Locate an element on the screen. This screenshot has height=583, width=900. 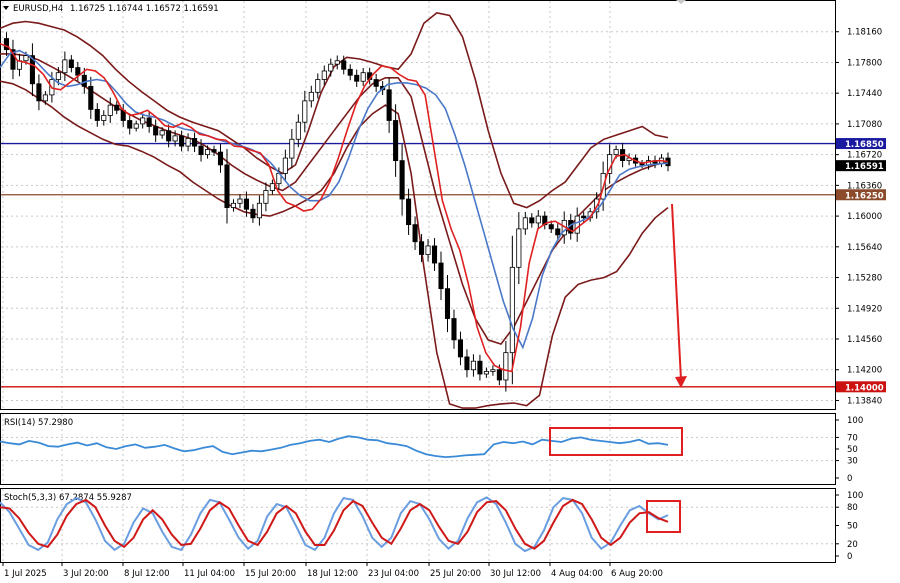
y-tick-label: 1.17080 is located at coordinates (864, 125).